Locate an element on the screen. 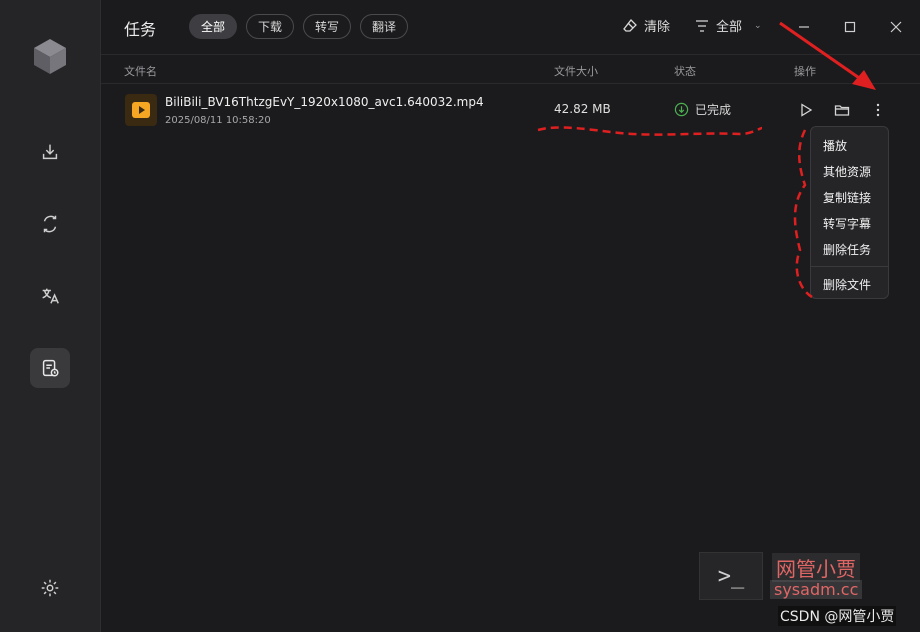 This screenshot has height=632, width=920. filter-dropdown: 全部 ⌄ is located at coordinates (728, 25).